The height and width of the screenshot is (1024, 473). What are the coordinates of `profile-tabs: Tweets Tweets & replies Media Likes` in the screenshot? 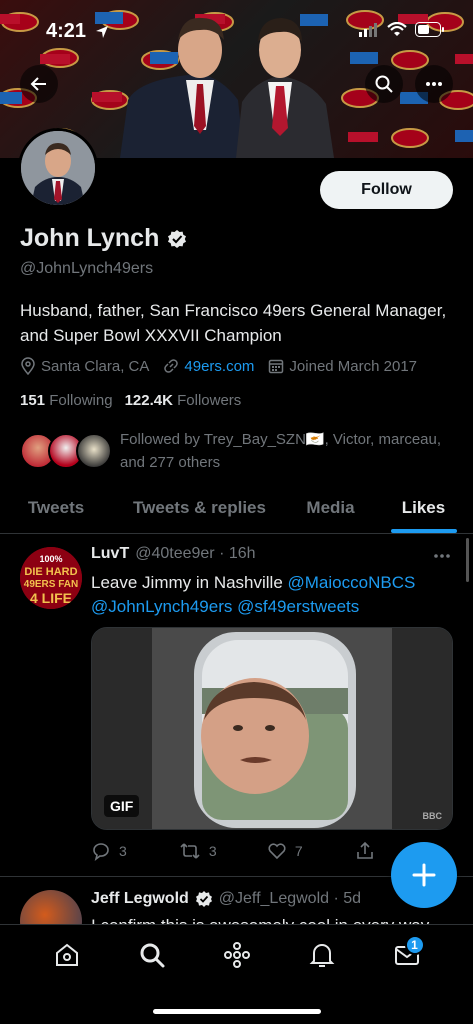 It's located at (236, 508).